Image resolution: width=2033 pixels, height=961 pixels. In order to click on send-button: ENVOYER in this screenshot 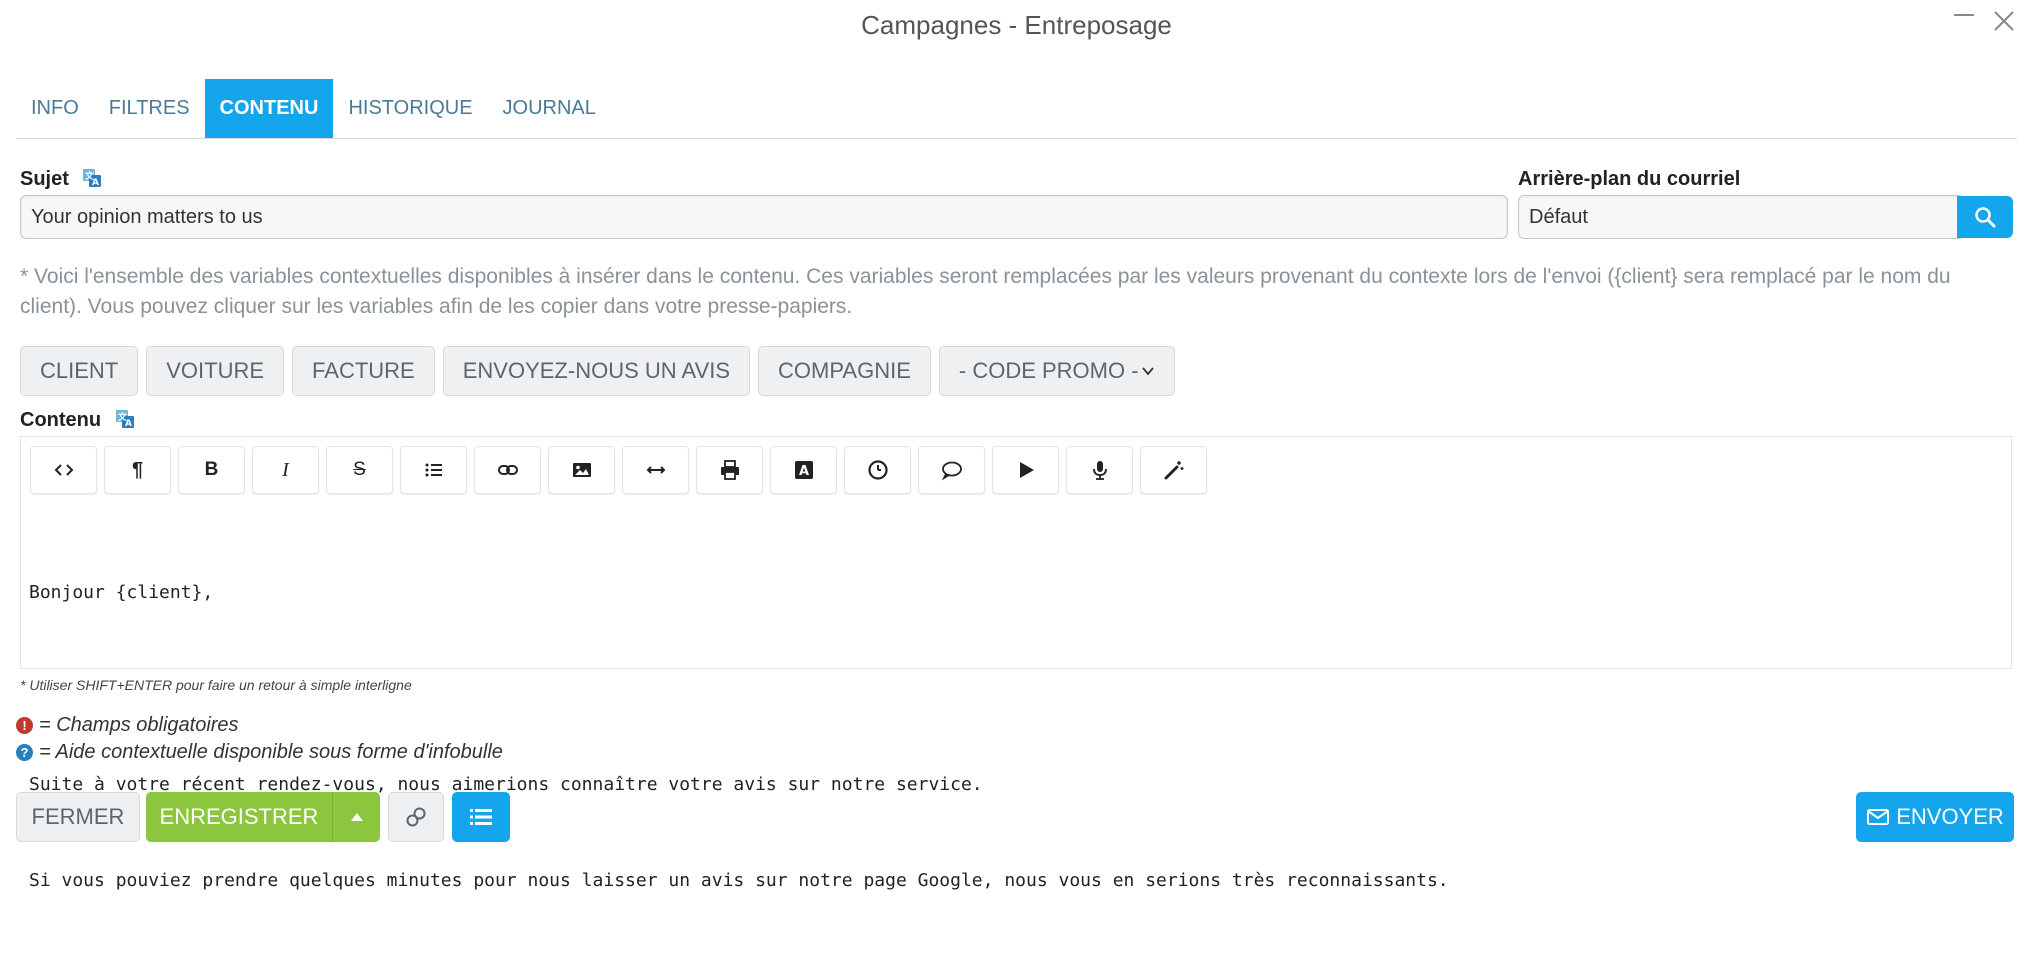, I will do `click(1935, 817)`.